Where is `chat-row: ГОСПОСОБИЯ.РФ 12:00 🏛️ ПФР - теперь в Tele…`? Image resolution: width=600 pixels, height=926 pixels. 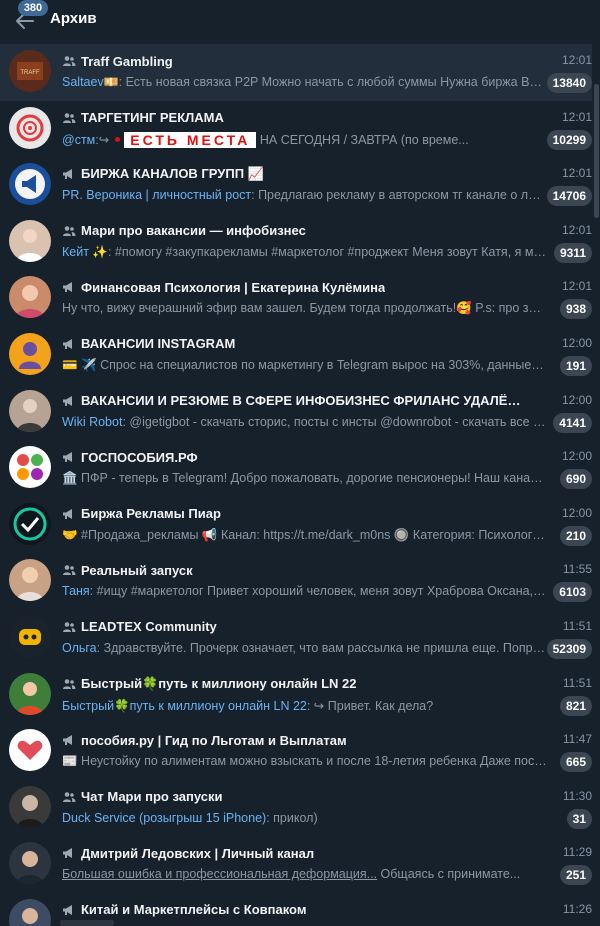
chat-row: ГОСПОСОБИЯ.РФ 12:00 🏛️ ПФР - теперь в Tele… is located at coordinates (296, 468).